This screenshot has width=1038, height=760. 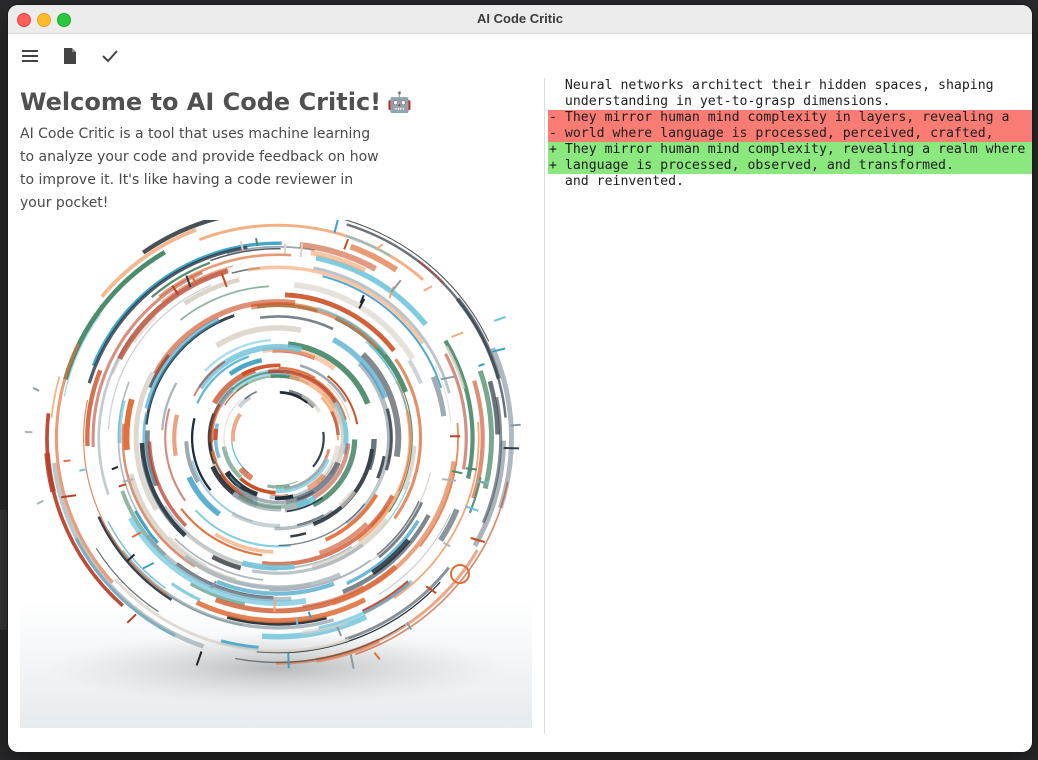 I want to click on checkmark-icon, so click(x=110, y=56).